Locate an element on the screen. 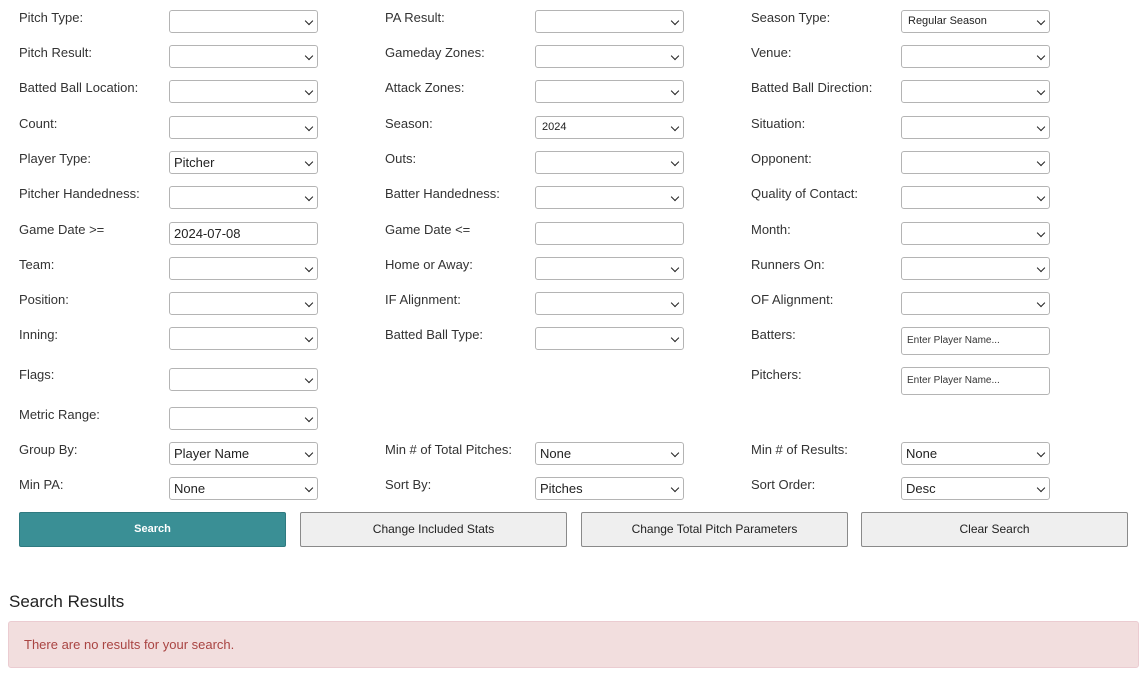 The height and width of the screenshot is (675, 1148). pa-result-label: PA Result: is located at coordinates (415, 17).